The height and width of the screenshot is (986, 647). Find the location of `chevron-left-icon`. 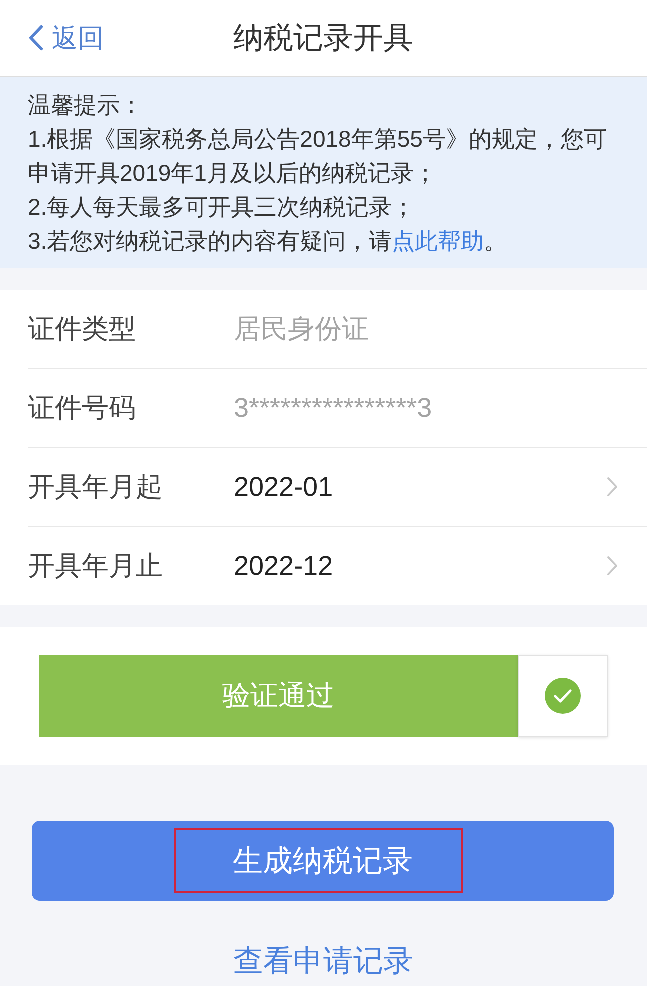

chevron-left-icon is located at coordinates (36, 38).